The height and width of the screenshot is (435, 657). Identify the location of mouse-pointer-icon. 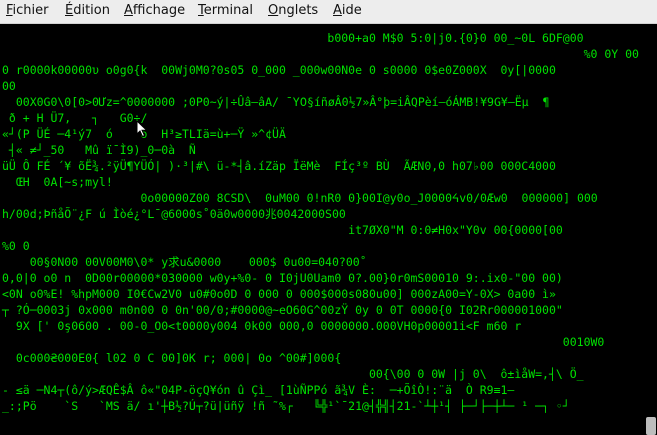
(142, 129).